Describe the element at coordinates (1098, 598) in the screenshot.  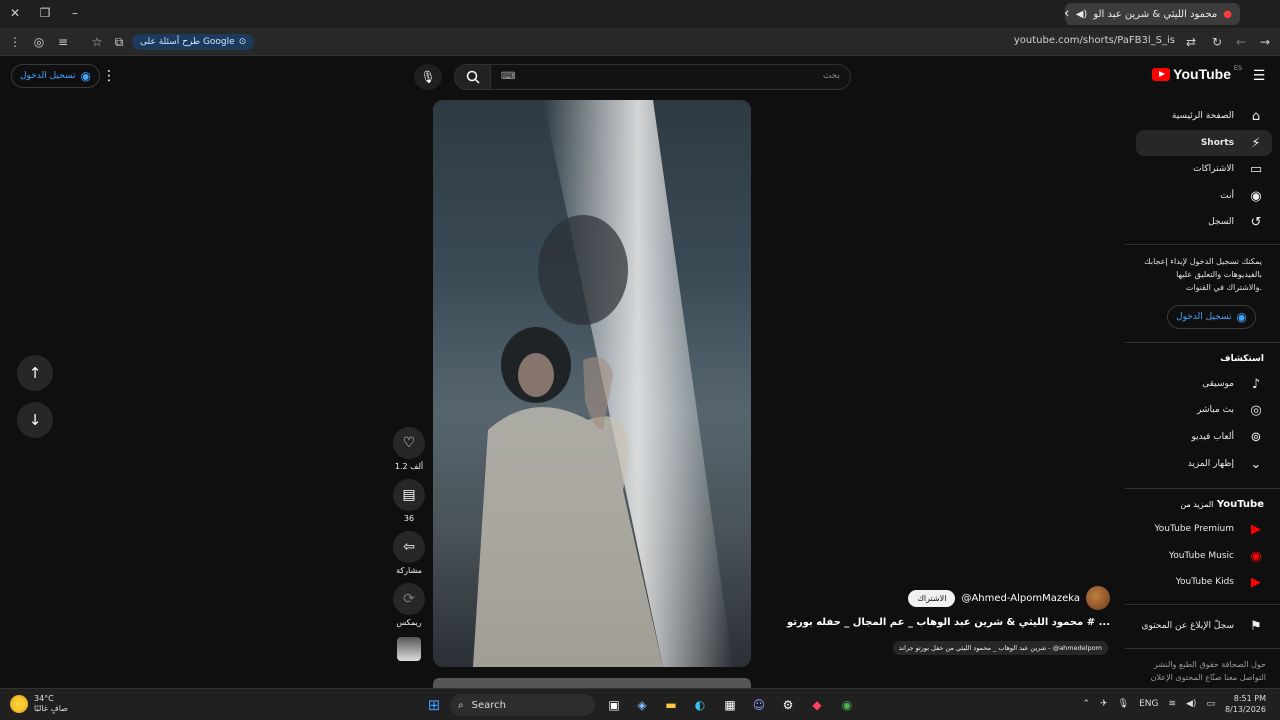
I see `channel-avatar` at that location.